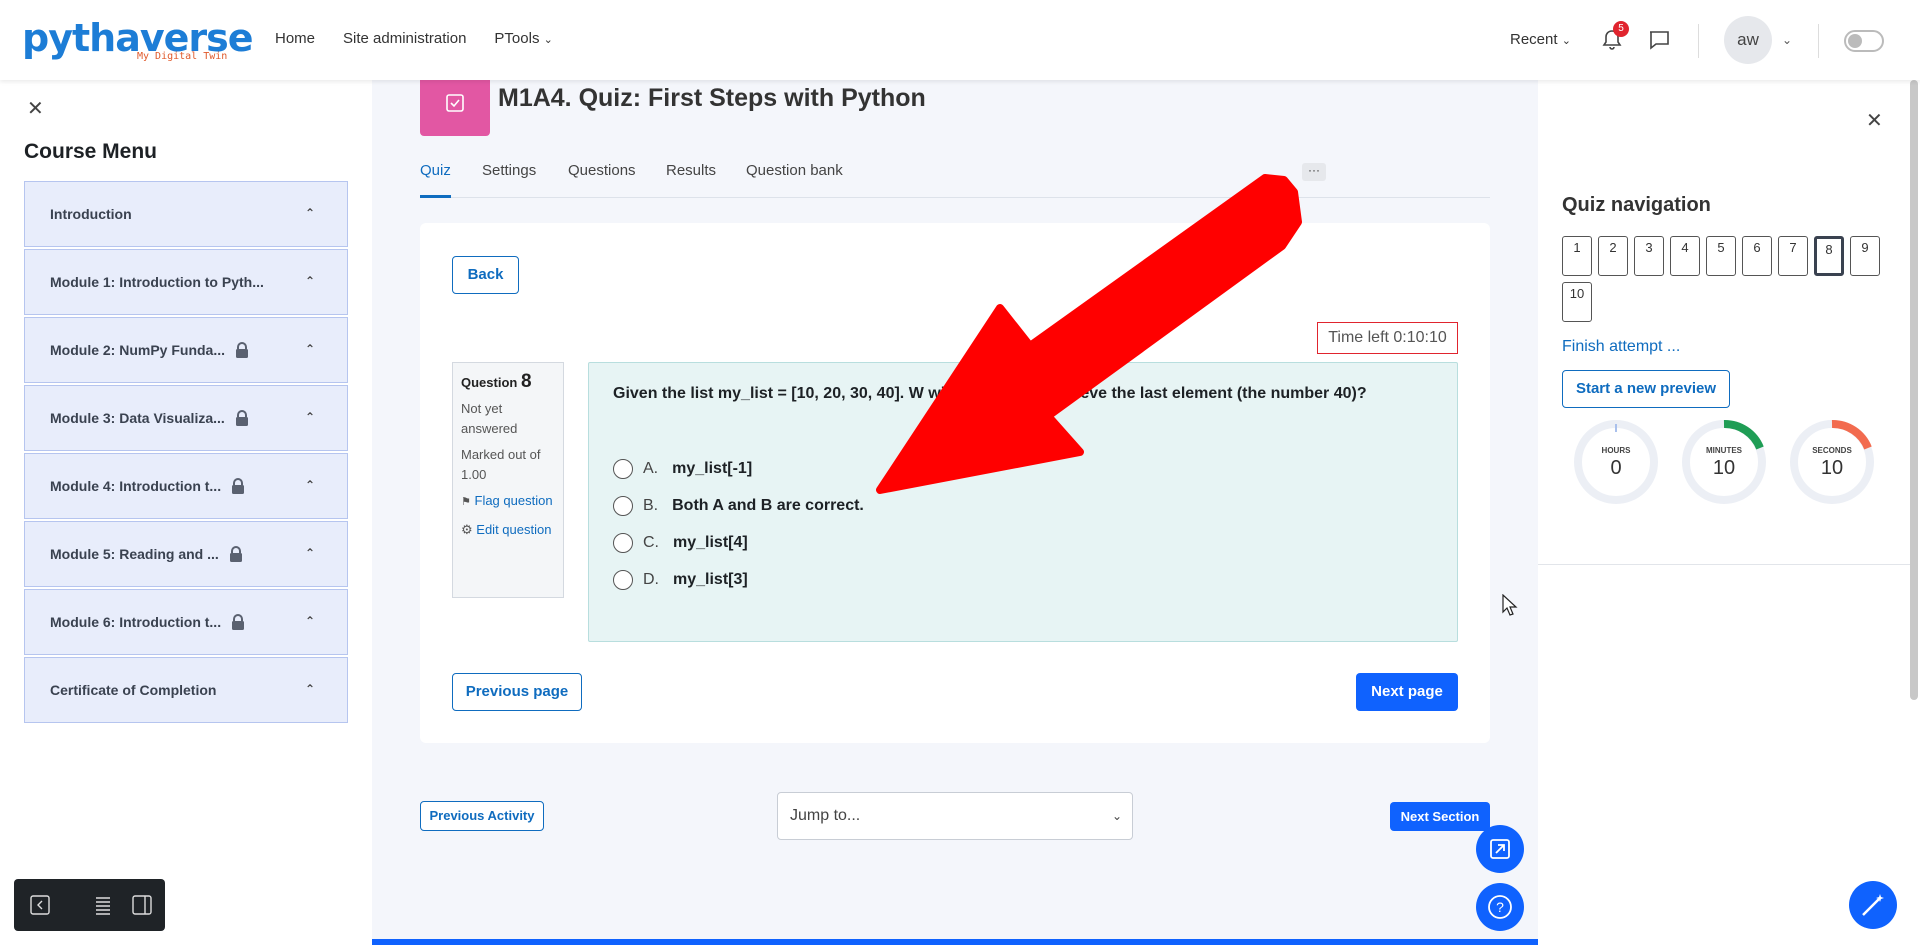 The height and width of the screenshot is (945, 1920). Describe the element at coordinates (1510, 605) in the screenshot. I see `mouse-cursor-icon` at that location.